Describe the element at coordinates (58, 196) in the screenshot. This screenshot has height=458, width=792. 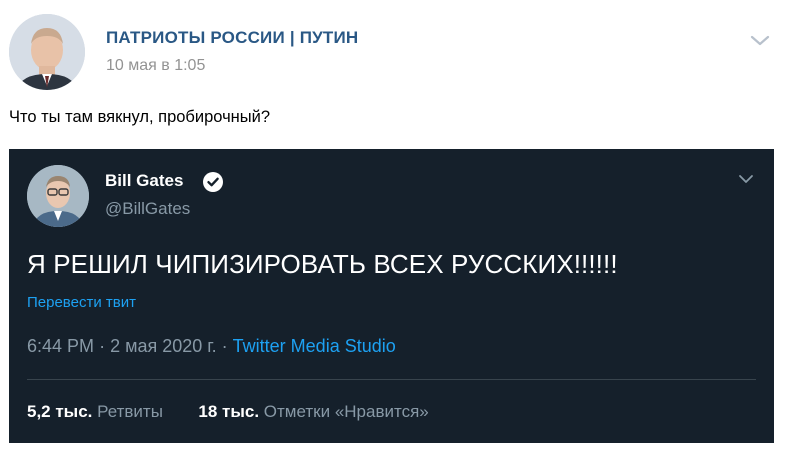
I see `tweet-author-avatar` at that location.